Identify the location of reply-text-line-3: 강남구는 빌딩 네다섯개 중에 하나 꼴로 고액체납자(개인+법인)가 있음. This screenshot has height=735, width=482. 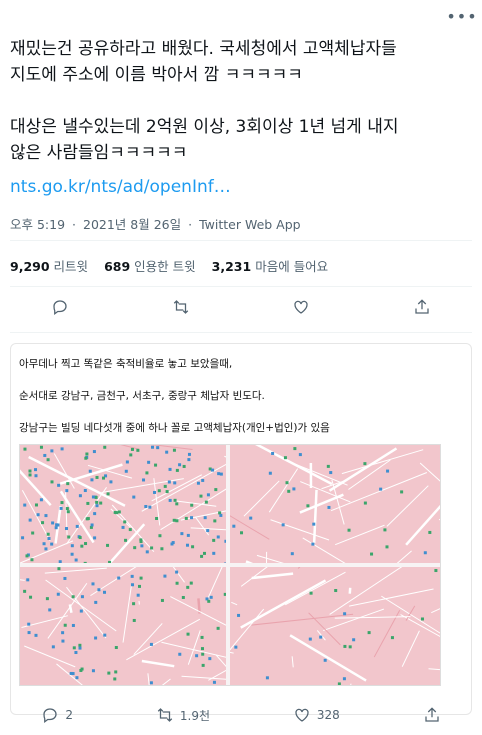
(174, 428).